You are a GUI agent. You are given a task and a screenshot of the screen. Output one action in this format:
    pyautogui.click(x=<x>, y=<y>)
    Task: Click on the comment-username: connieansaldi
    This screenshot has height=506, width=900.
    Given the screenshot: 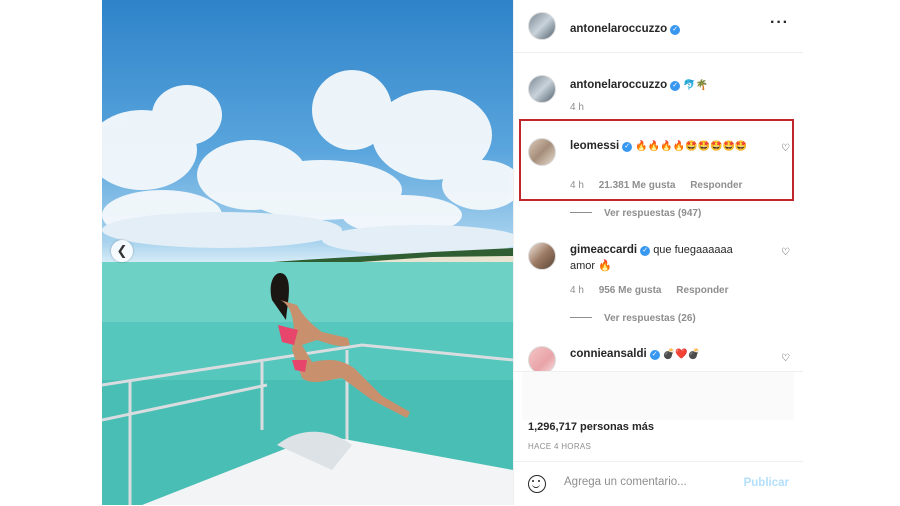 What is the action you would take?
    pyautogui.click(x=608, y=354)
    